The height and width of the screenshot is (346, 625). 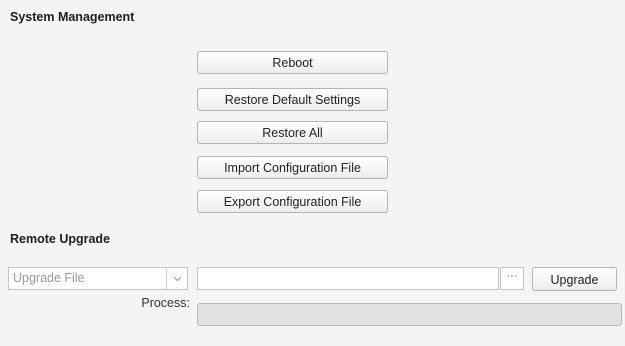 What do you see at coordinates (292, 201) in the screenshot?
I see `export-configuration-file-button: Export Configuration File` at bounding box center [292, 201].